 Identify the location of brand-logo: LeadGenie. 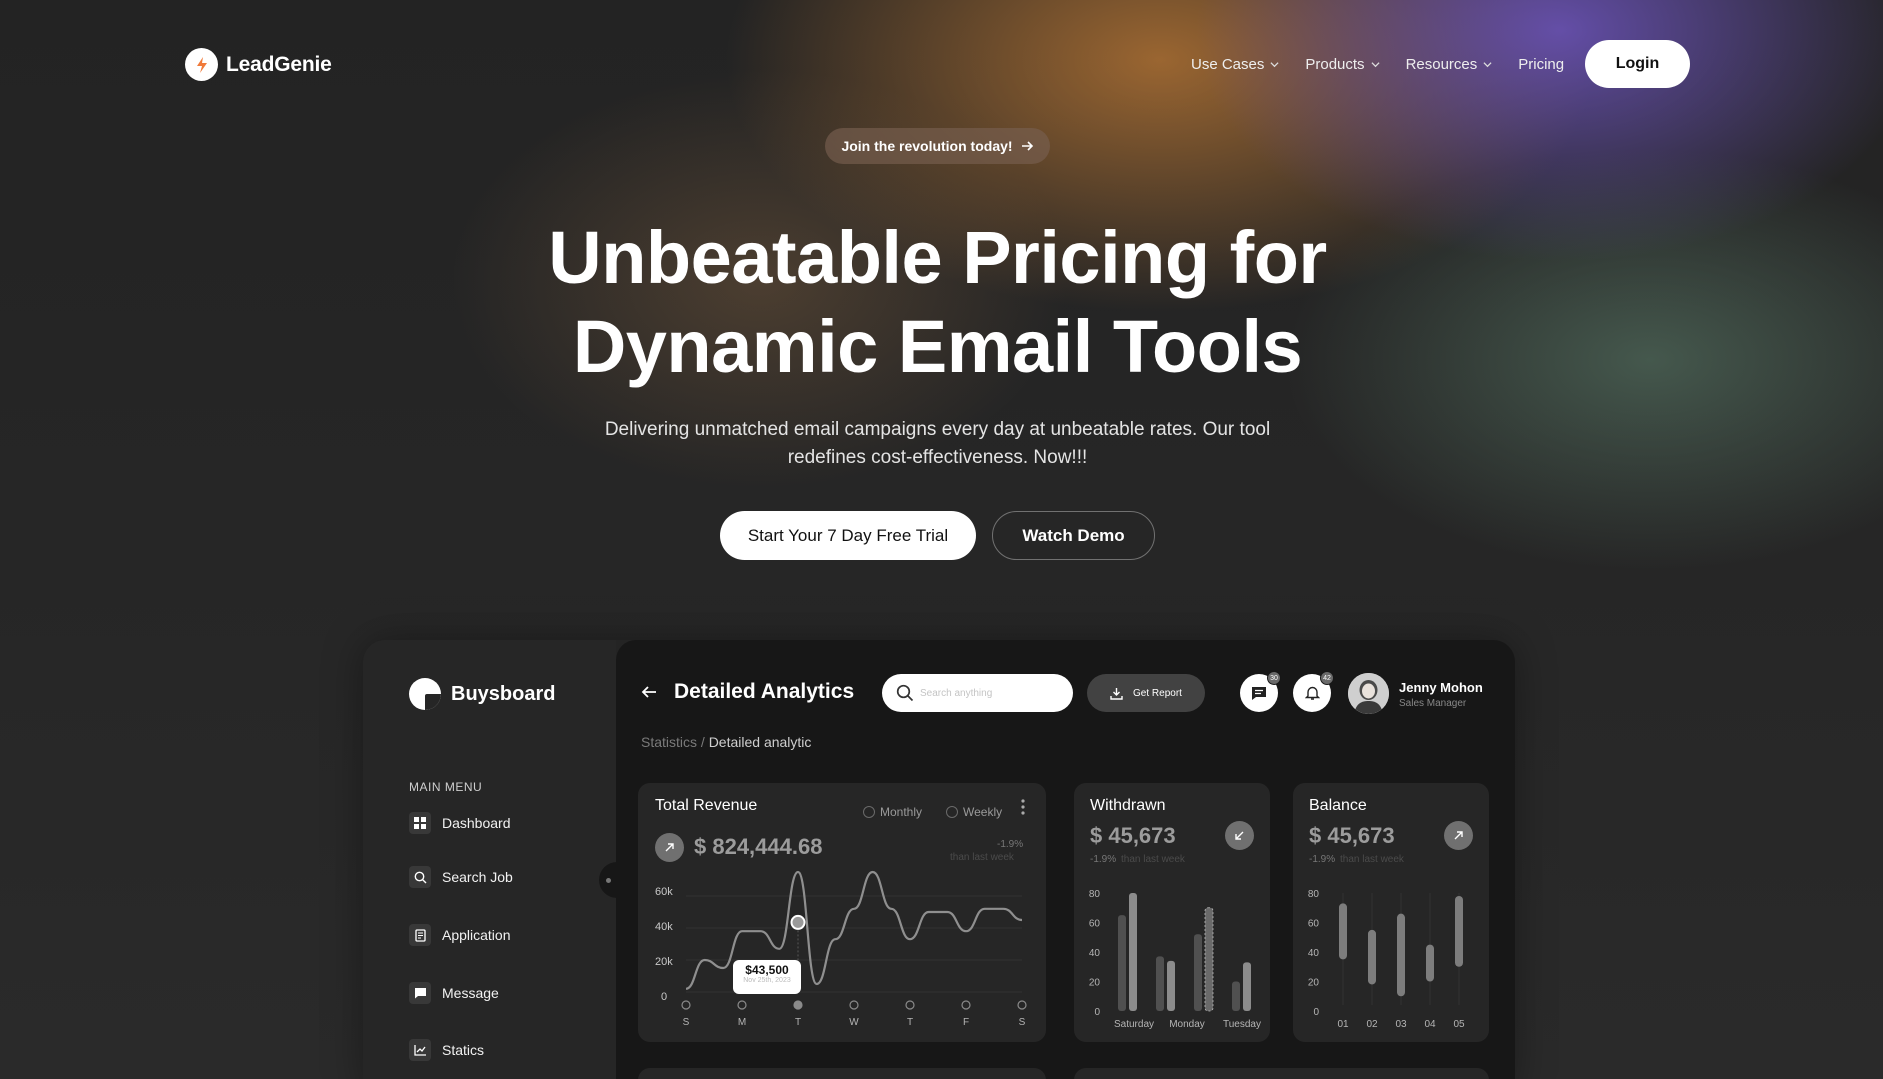
(258, 64).